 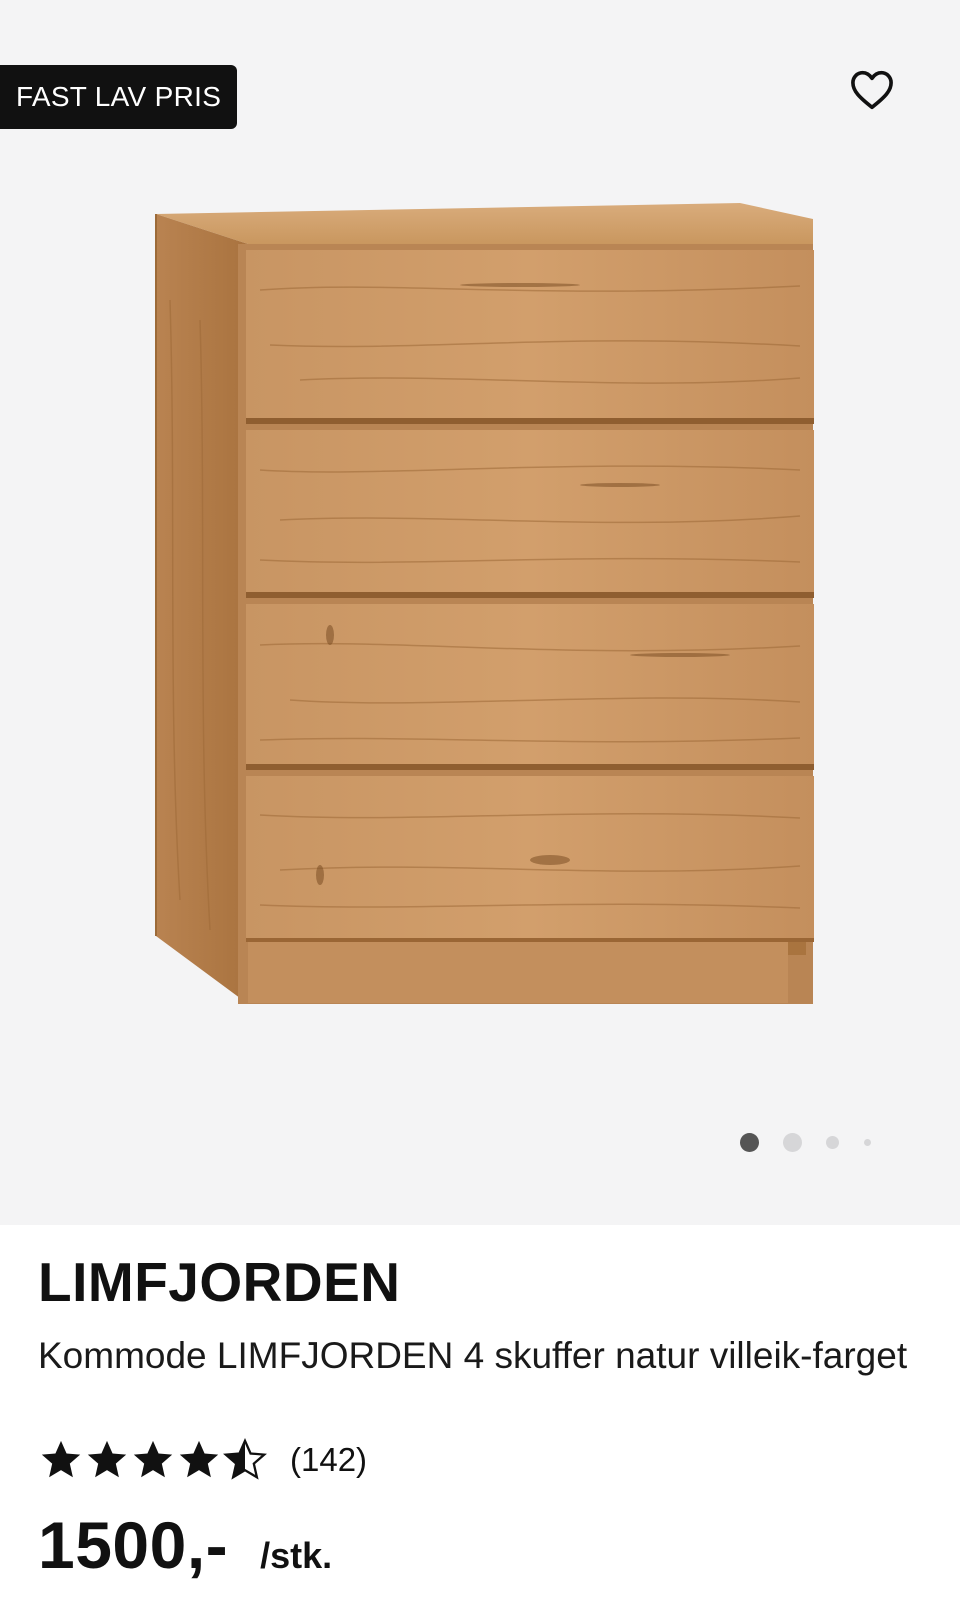 What do you see at coordinates (245, 1458) in the screenshot?
I see `star-half-icon` at bounding box center [245, 1458].